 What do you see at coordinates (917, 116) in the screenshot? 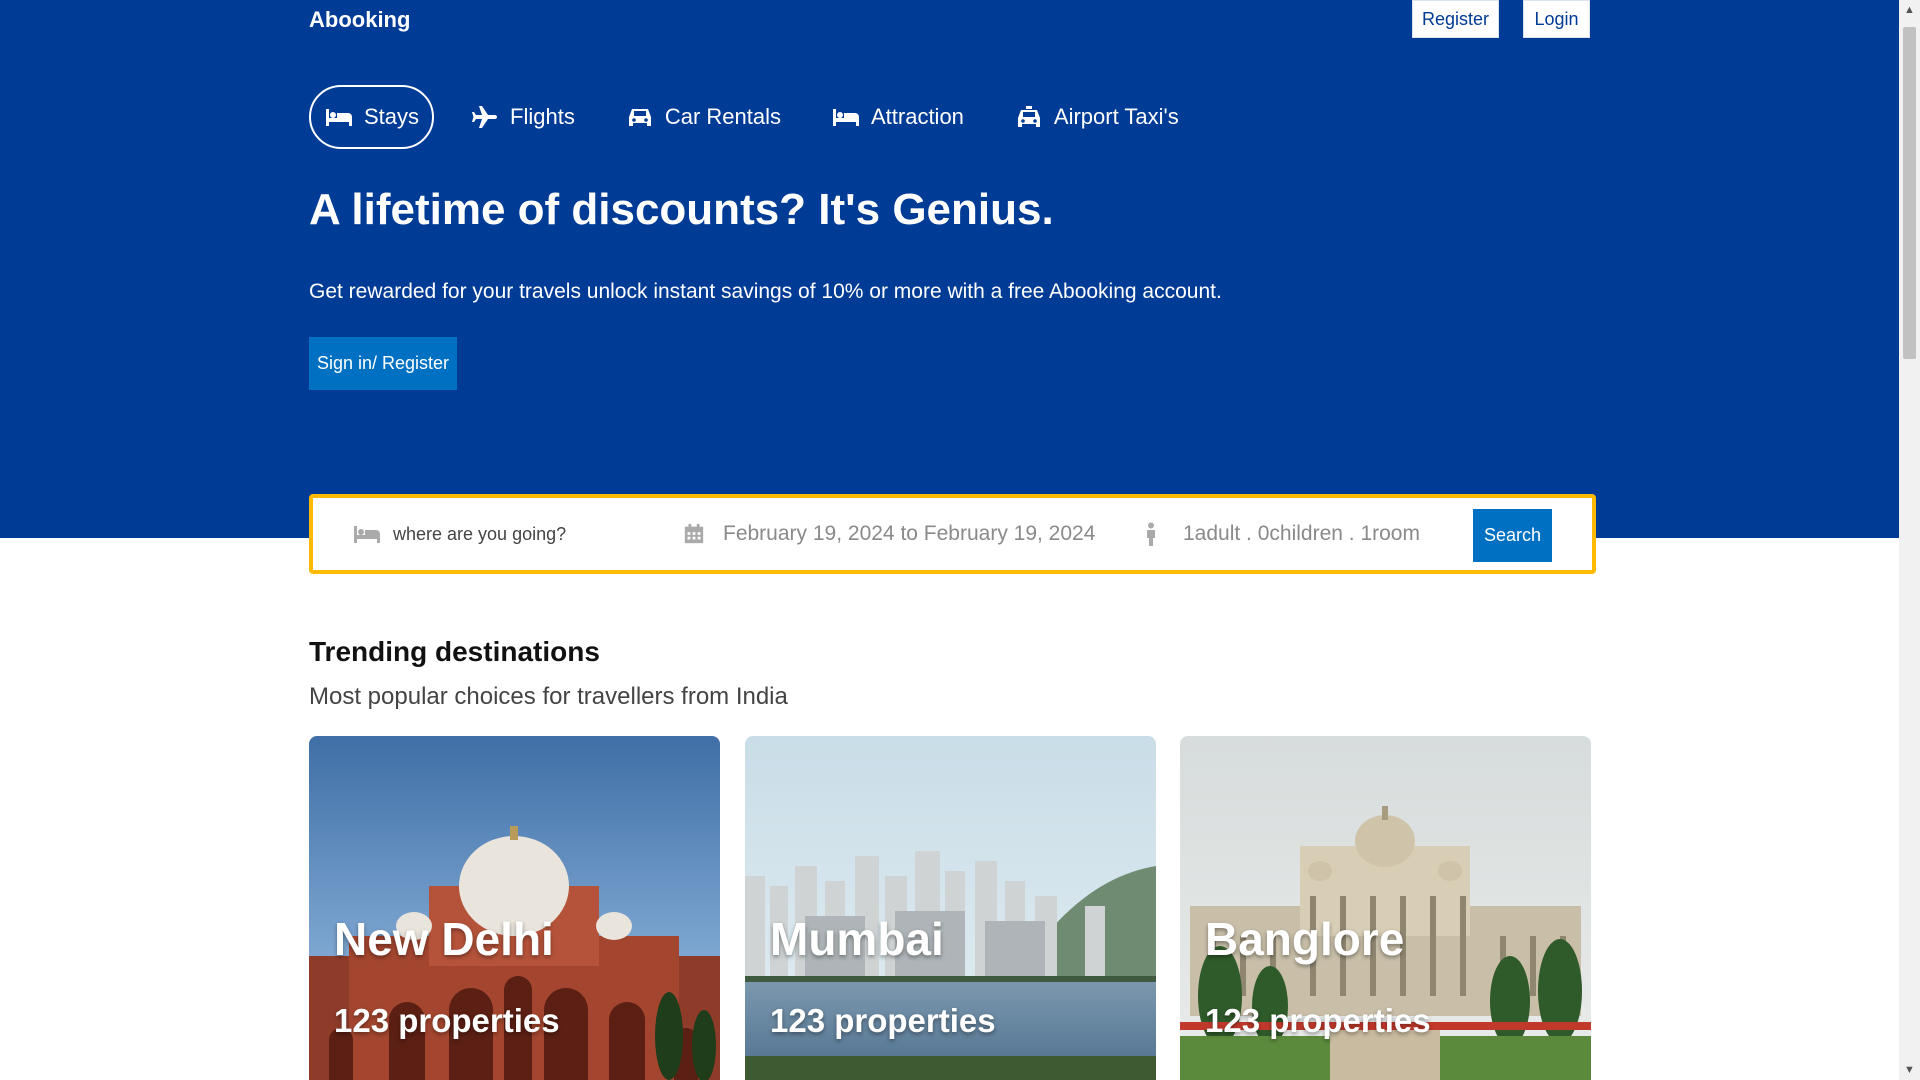
I see `nav-item-label: Attraction` at bounding box center [917, 116].